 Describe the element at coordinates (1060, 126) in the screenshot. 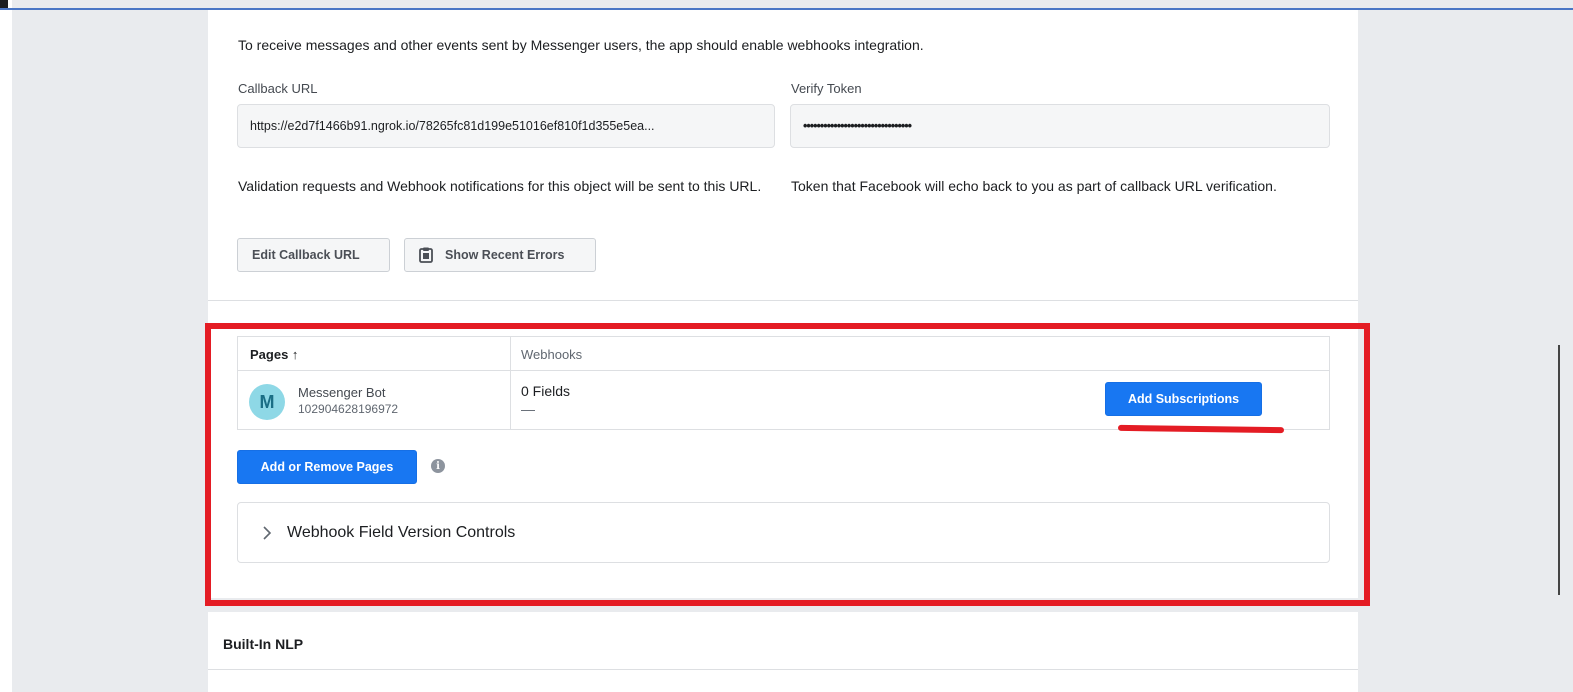

I see `verify-token-field: ••••••••••••••••••••••••••••••••` at that location.